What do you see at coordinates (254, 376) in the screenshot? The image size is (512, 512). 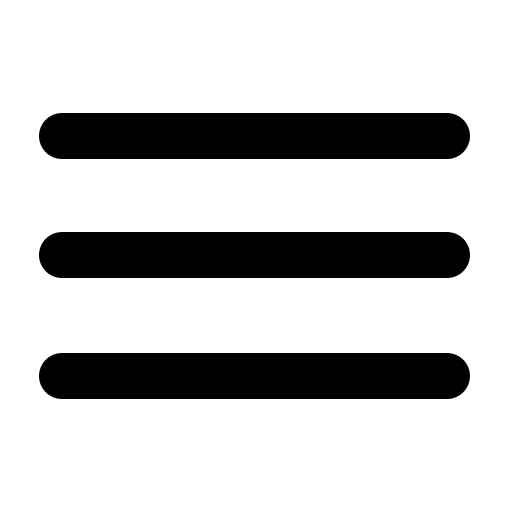 I see `menu-bar-bottom` at bounding box center [254, 376].